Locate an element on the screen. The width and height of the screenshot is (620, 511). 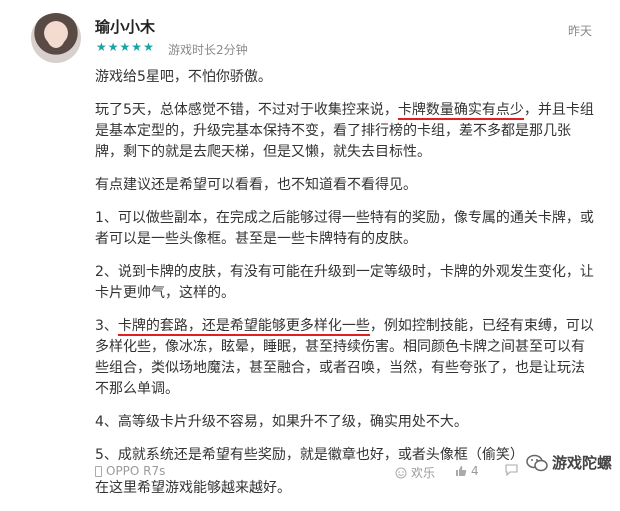
username: 瑜小小木 is located at coordinates (125, 26).